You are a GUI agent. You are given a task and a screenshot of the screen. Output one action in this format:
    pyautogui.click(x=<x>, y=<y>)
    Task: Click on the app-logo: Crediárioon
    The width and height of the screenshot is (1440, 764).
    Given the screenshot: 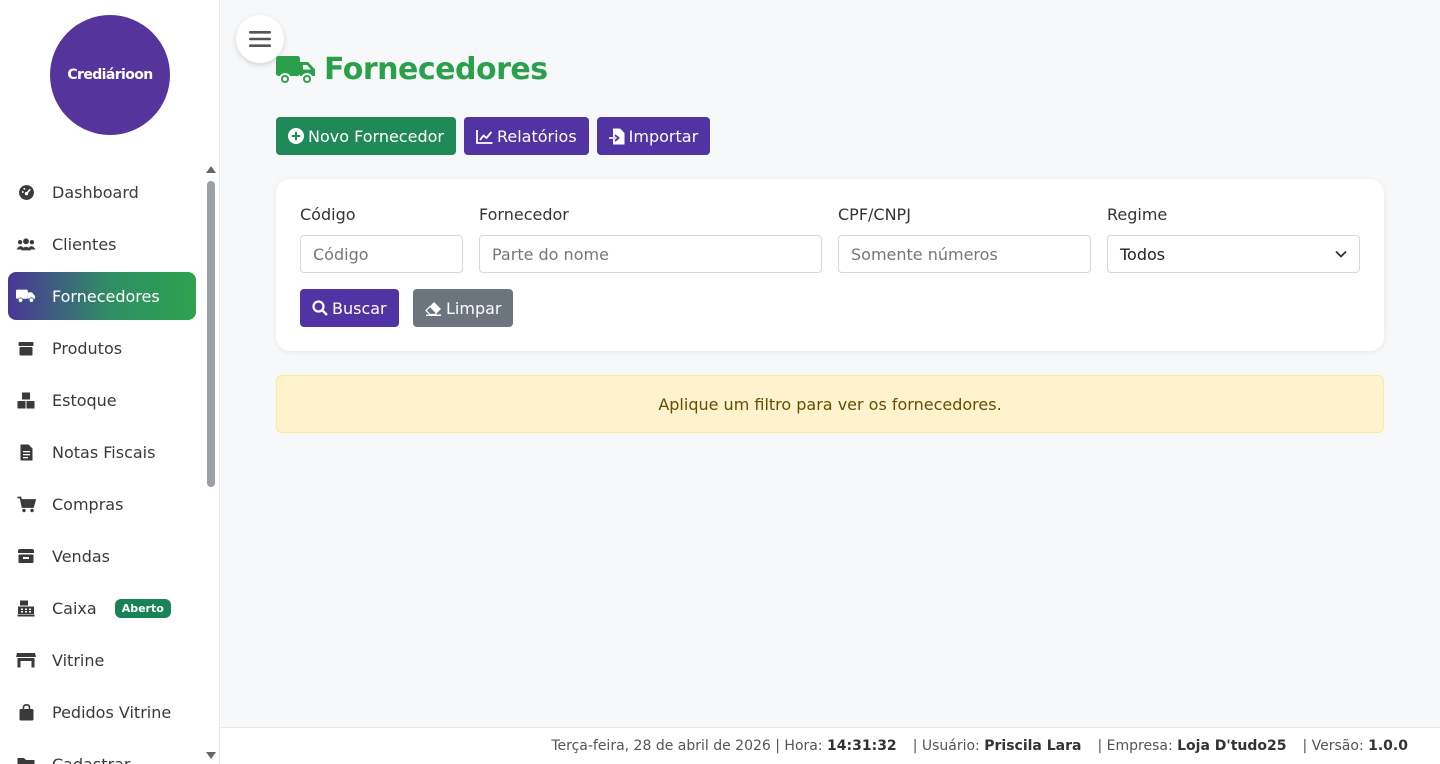 What is the action you would take?
    pyautogui.click(x=110, y=75)
    